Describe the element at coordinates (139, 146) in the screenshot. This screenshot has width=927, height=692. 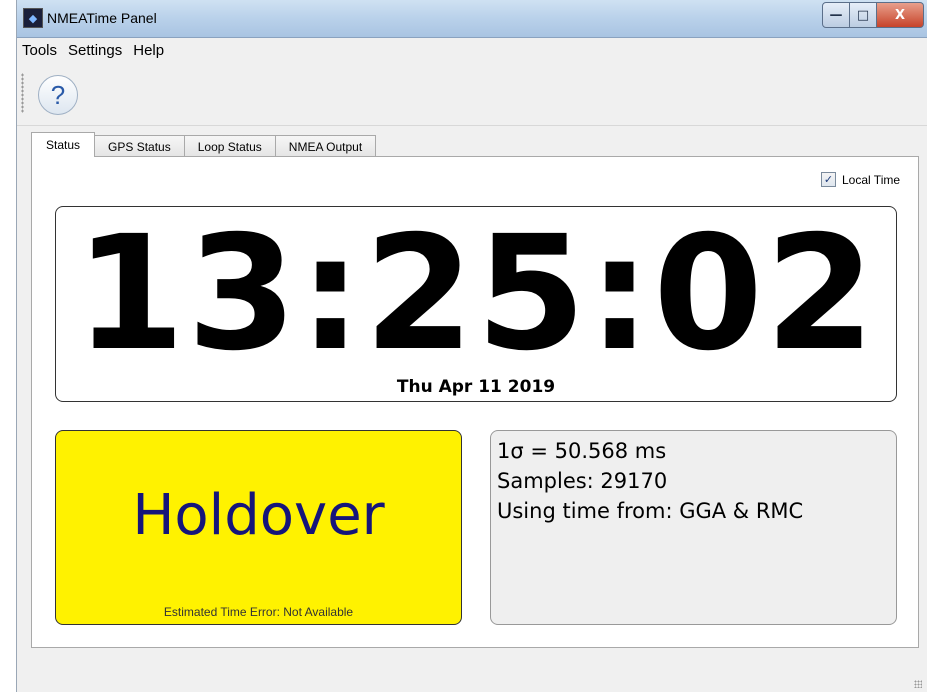
I see `tab-gps-status: GPS Status` at that location.